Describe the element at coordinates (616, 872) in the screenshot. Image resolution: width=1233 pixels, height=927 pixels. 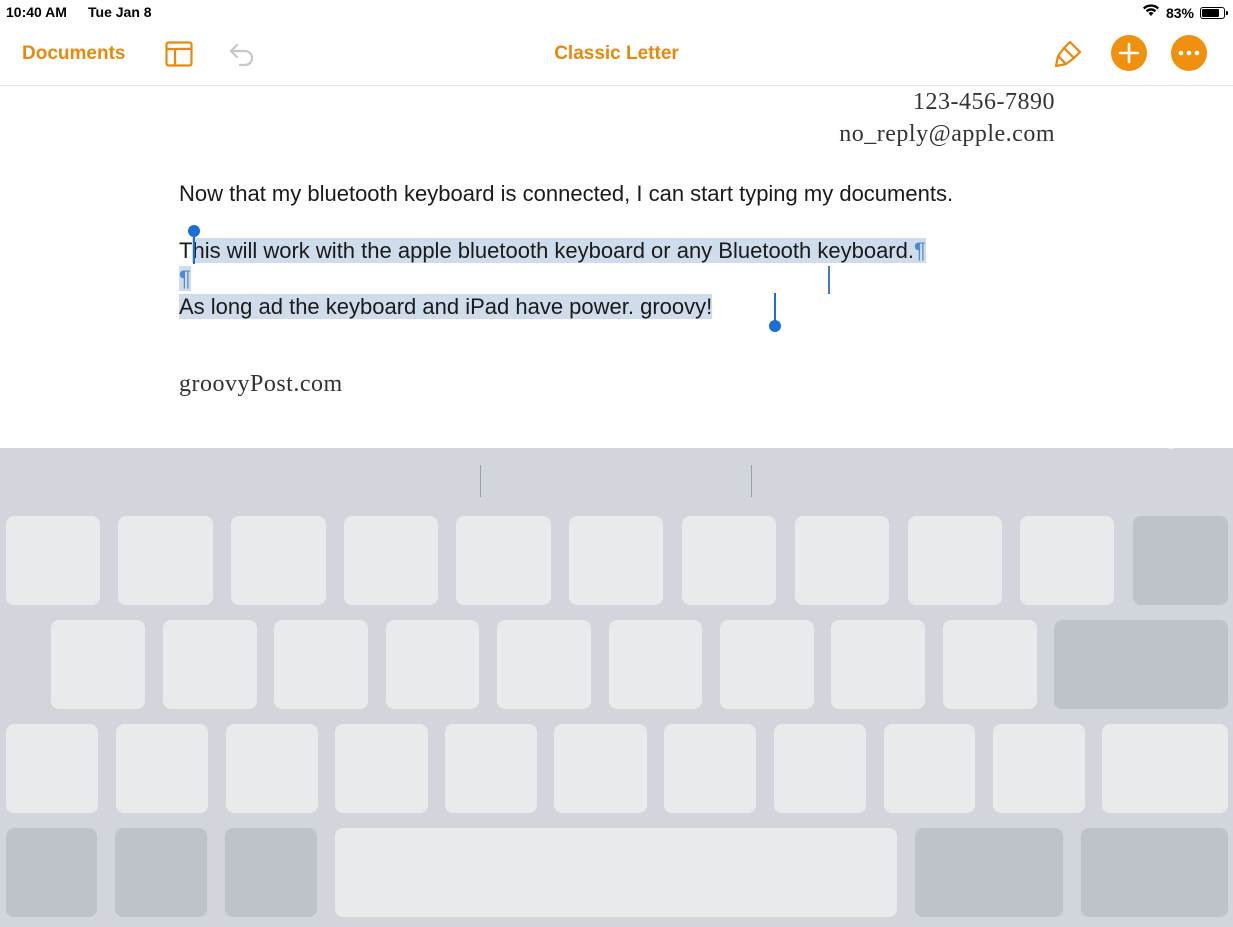
I see `space-bar` at that location.